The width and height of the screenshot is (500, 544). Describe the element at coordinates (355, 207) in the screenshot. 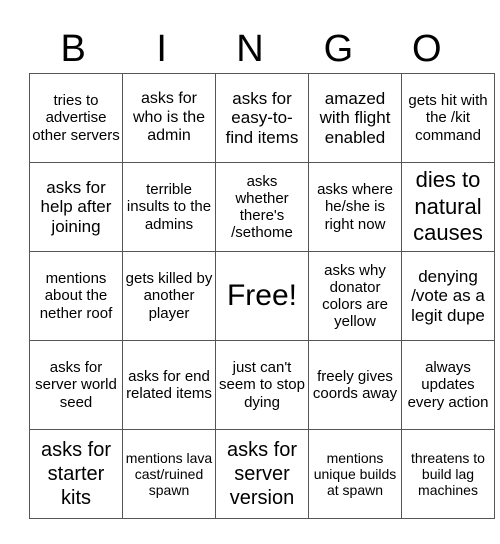

I see `bingo-cell: asks where he/she is right now` at that location.